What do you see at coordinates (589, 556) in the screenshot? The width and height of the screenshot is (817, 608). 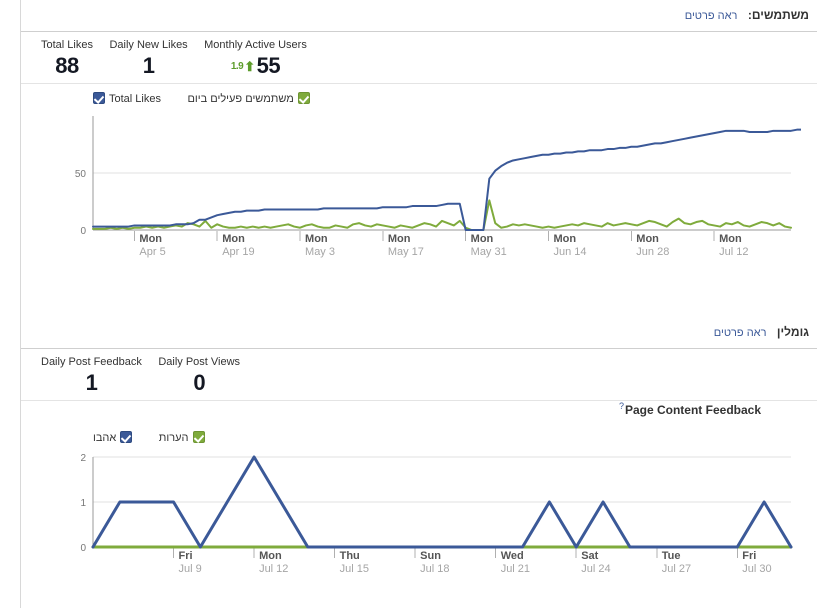 I see `svg-text: Sat` at bounding box center [589, 556].